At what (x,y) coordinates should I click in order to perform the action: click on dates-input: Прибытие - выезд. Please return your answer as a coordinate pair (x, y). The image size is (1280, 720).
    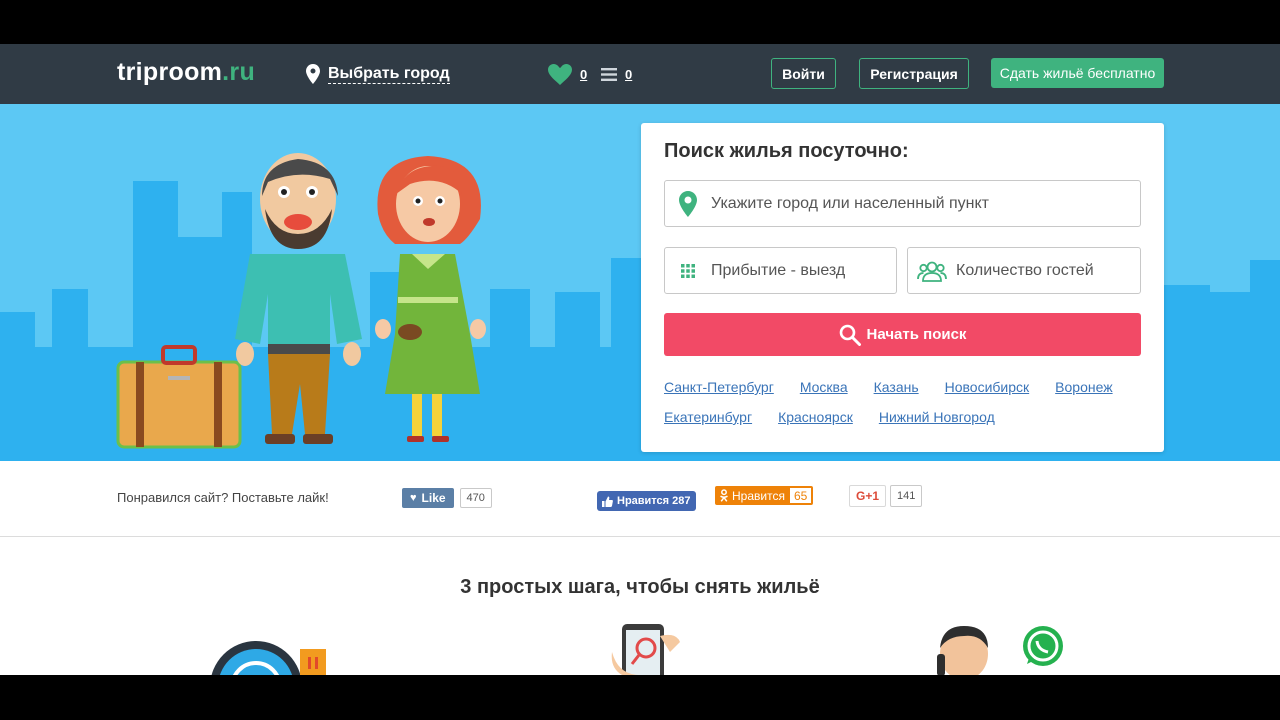
    Looking at the image, I should click on (780, 270).